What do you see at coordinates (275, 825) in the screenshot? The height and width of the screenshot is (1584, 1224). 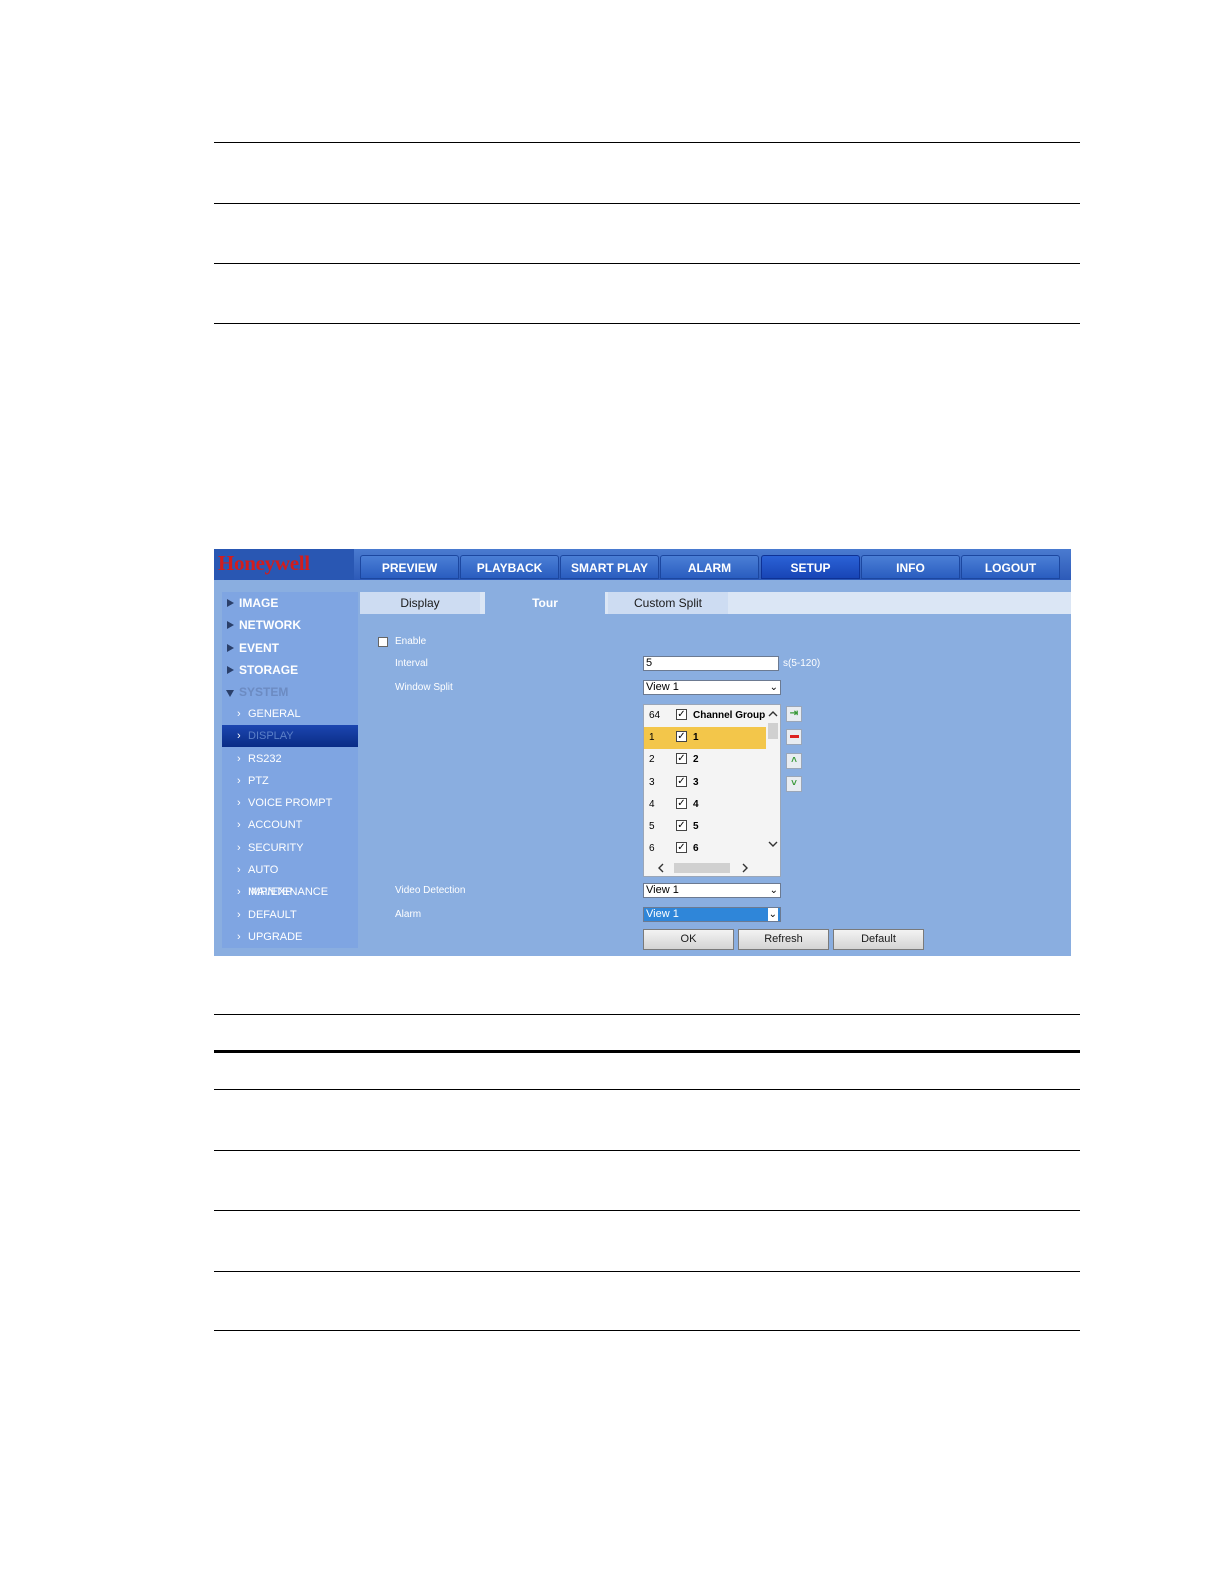 I see `sidebar-item-label: ACCOUNT` at bounding box center [275, 825].